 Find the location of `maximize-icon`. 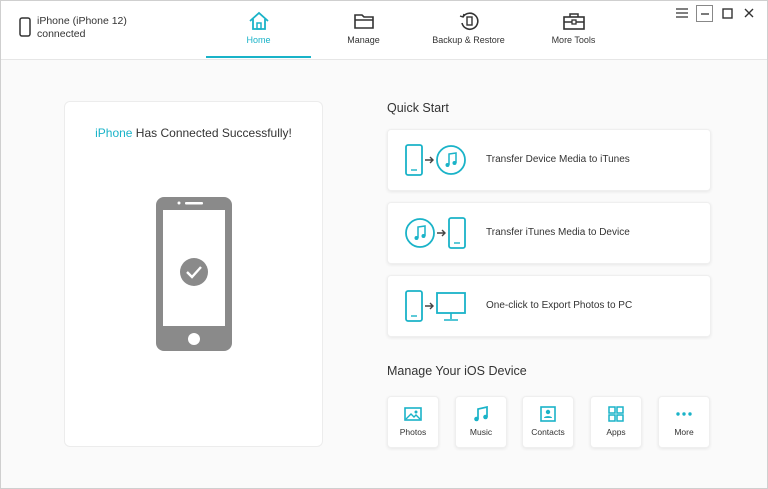

maximize-icon is located at coordinates (727, 13).